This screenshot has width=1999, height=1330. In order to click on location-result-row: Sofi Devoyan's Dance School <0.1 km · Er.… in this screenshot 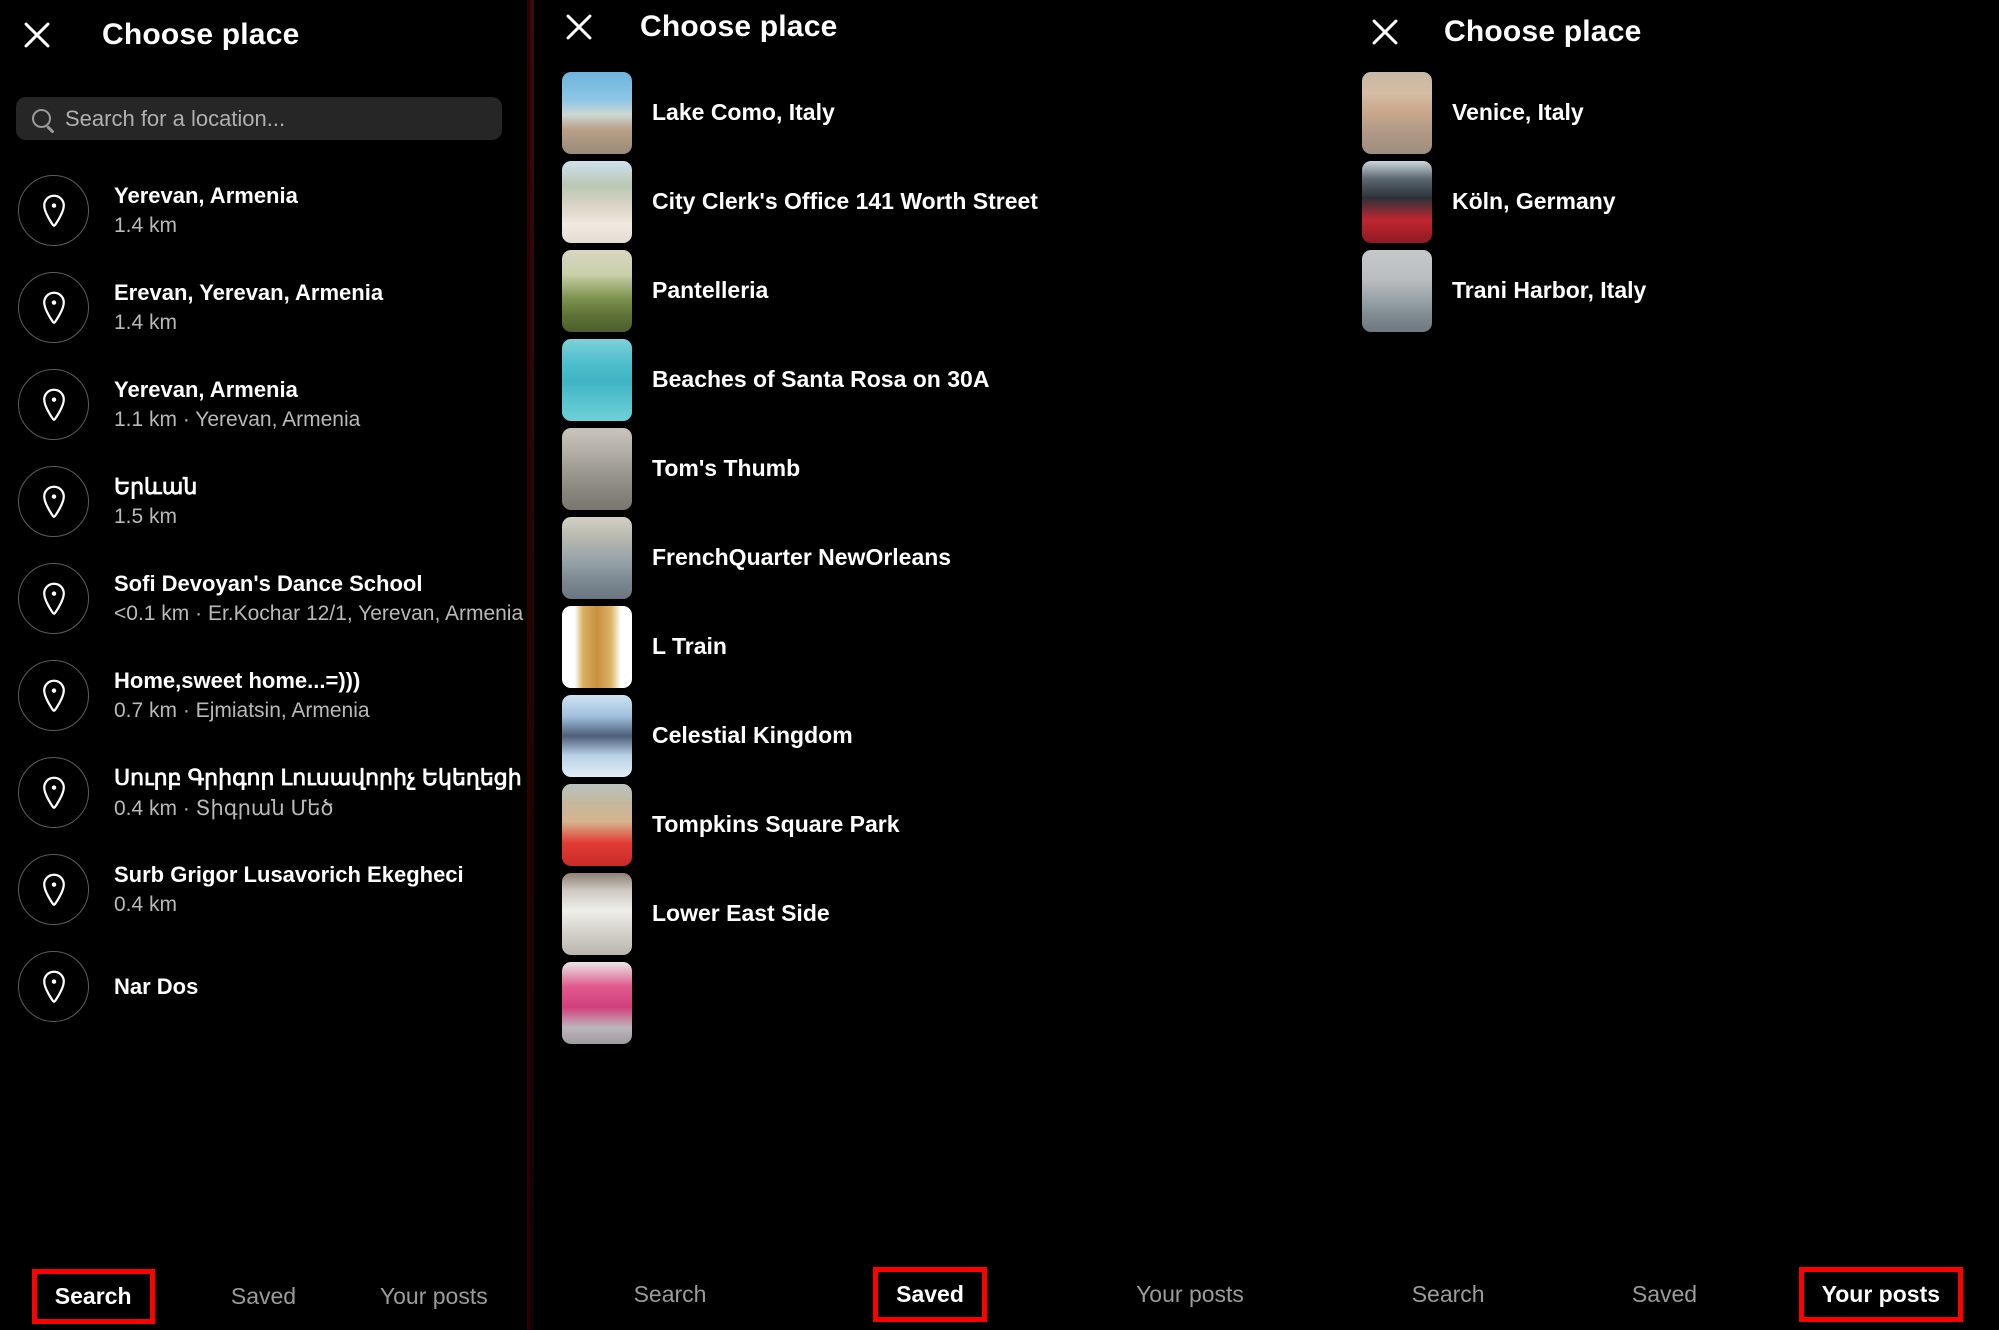, I will do `click(263, 598)`.